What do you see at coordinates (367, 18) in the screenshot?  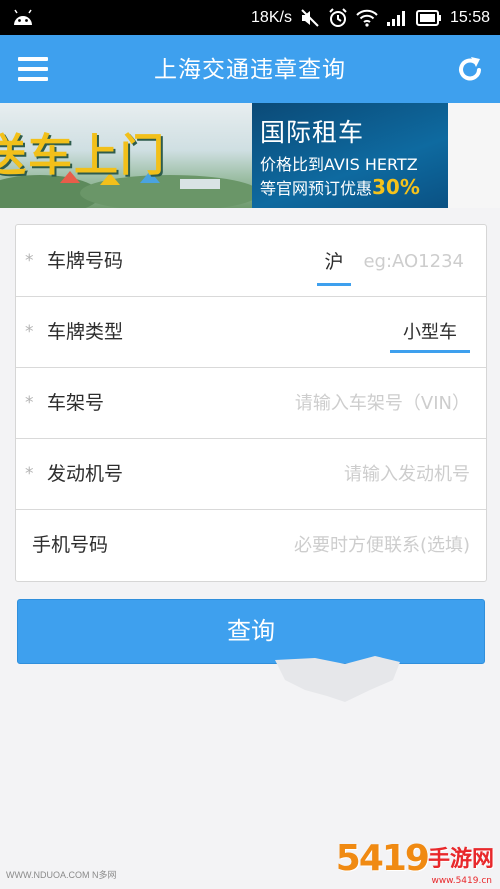 I see `wifi-icon` at bounding box center [367, 18].